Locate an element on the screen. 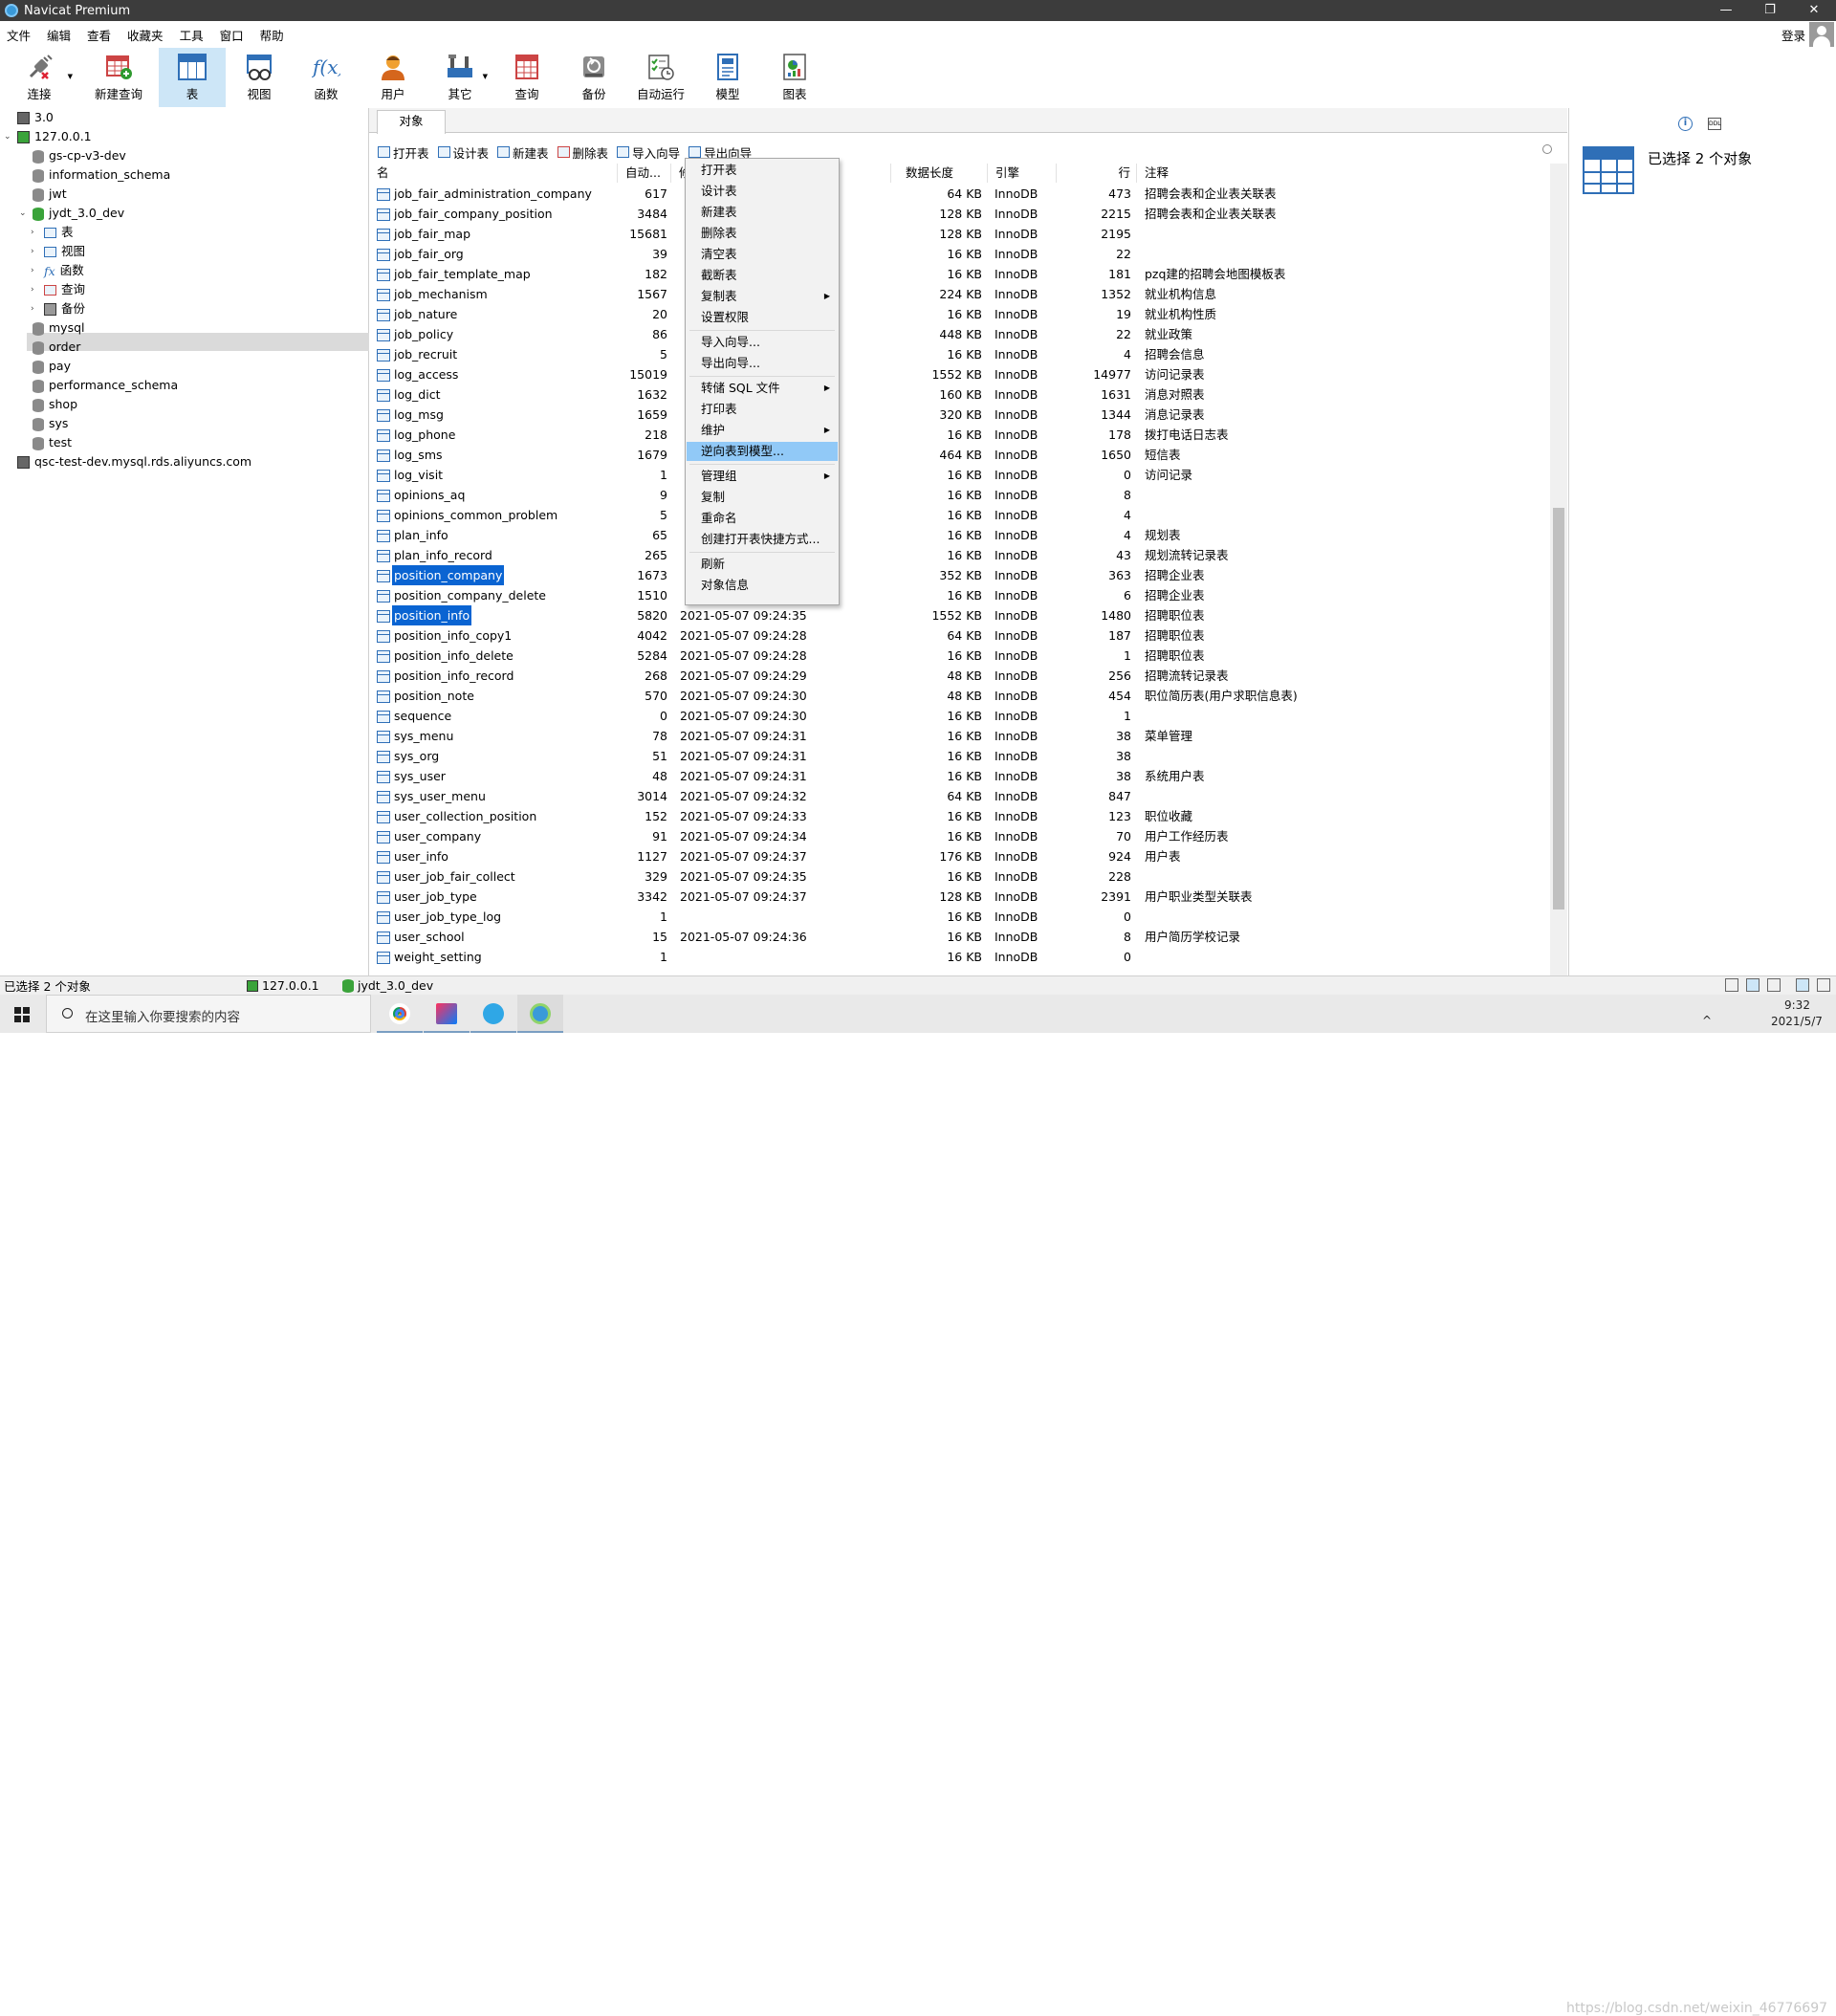 The image size is (1836, 2016). context-menu-item: 重命名 is located at coordinates (763, 518).